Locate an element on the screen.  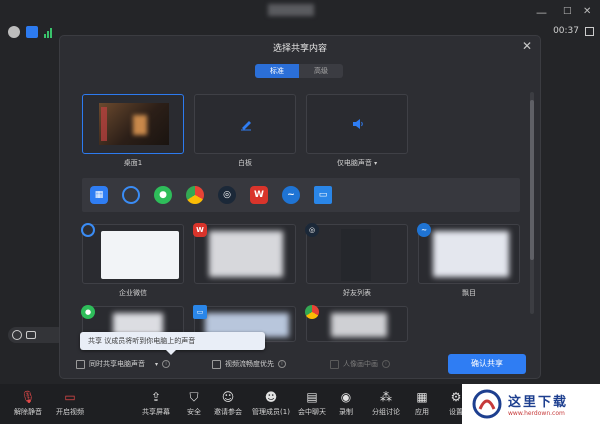
share-card-audio-only-label: 仅电脑声音 ▾ is located at coordinates (357, 163).